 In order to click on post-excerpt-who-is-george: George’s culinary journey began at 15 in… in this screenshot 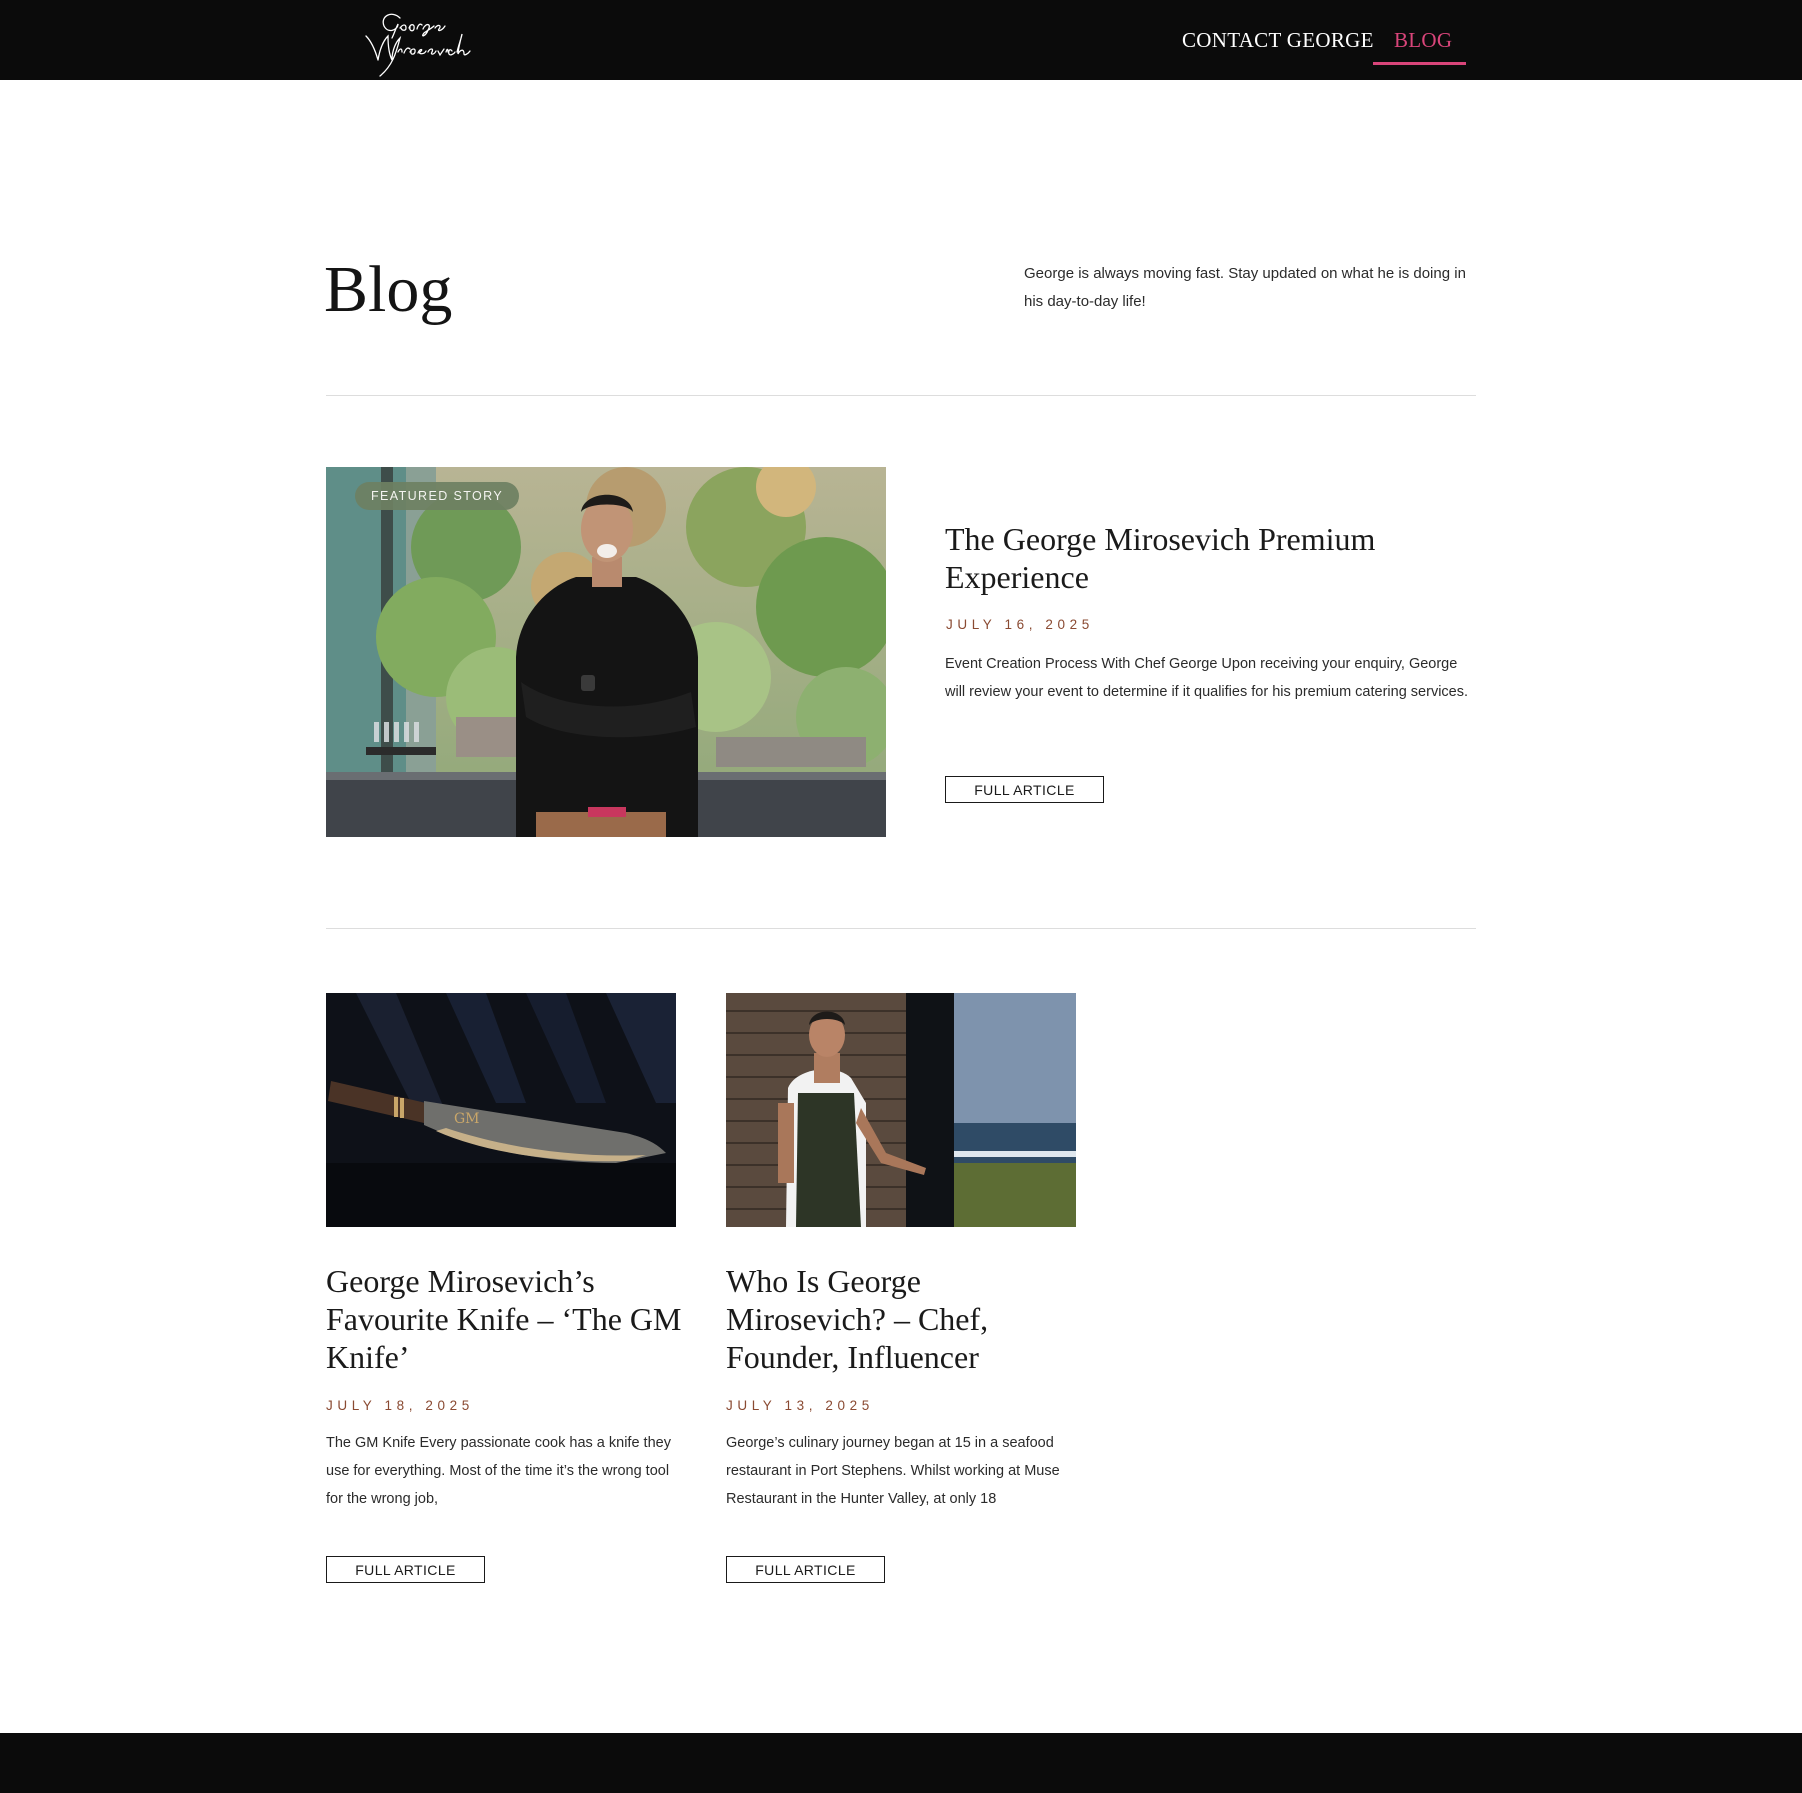, I will do `click(893, 1471)`.